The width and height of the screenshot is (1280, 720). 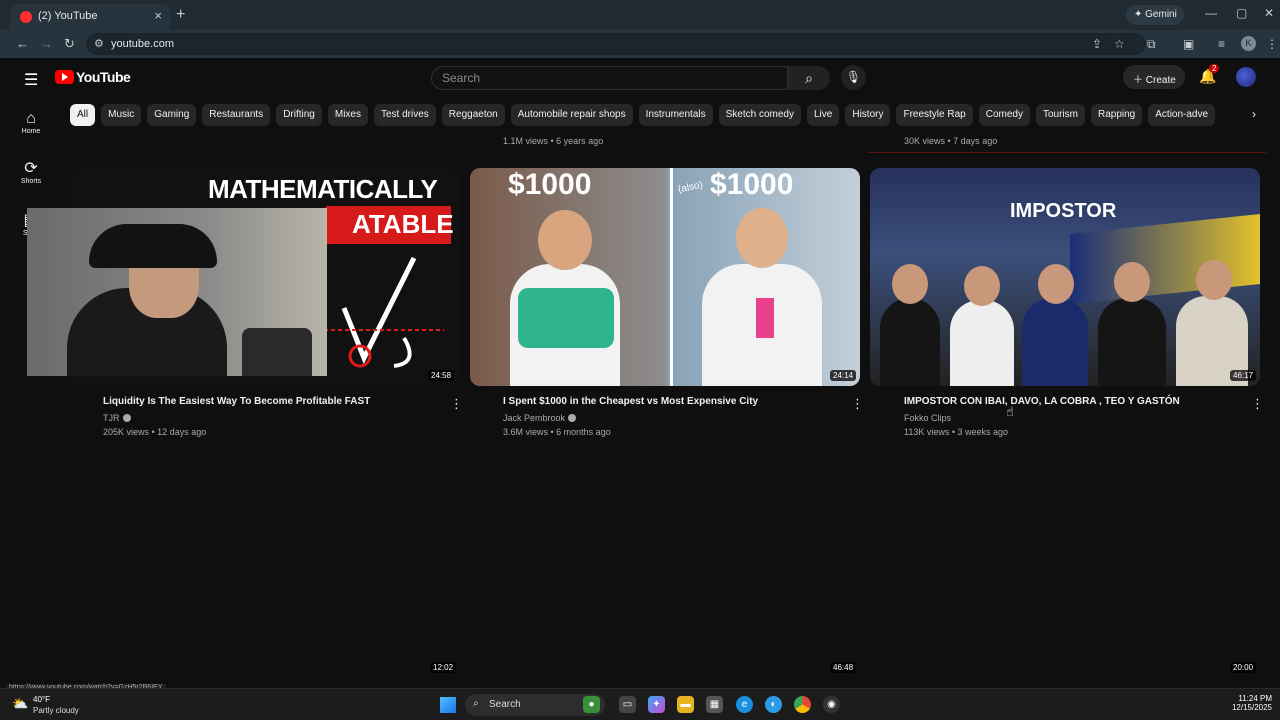 What do you see at coordinates (1010, 411) in the screenshot?
I see `mouse-pointer-icon: ☝` at bounding box center [1010, 411].